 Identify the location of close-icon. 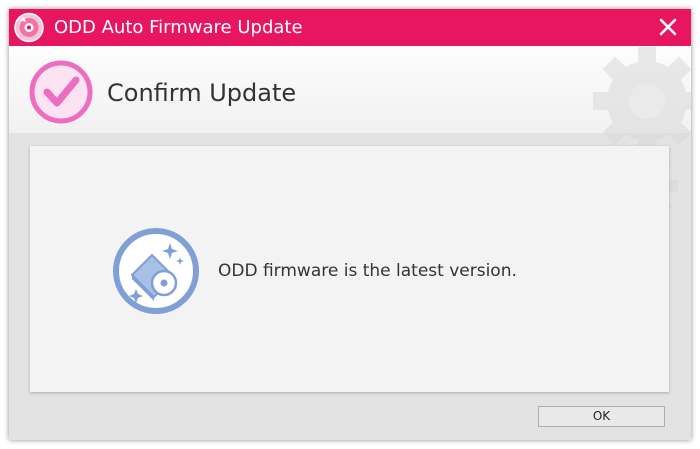
(668, 27).